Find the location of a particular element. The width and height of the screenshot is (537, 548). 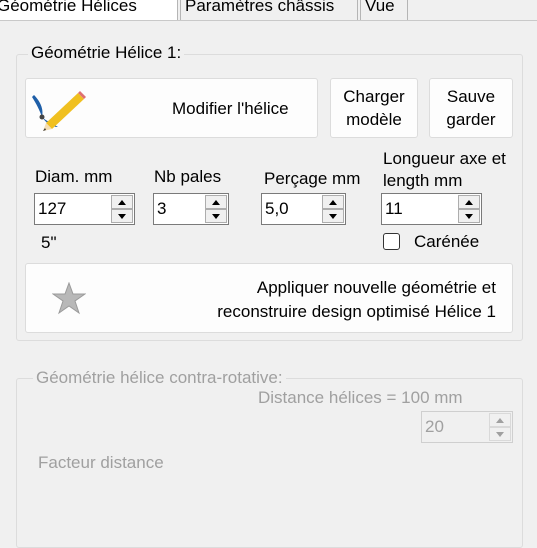

tab-label: Paramètres châssis is located at coordinates (260, 7).